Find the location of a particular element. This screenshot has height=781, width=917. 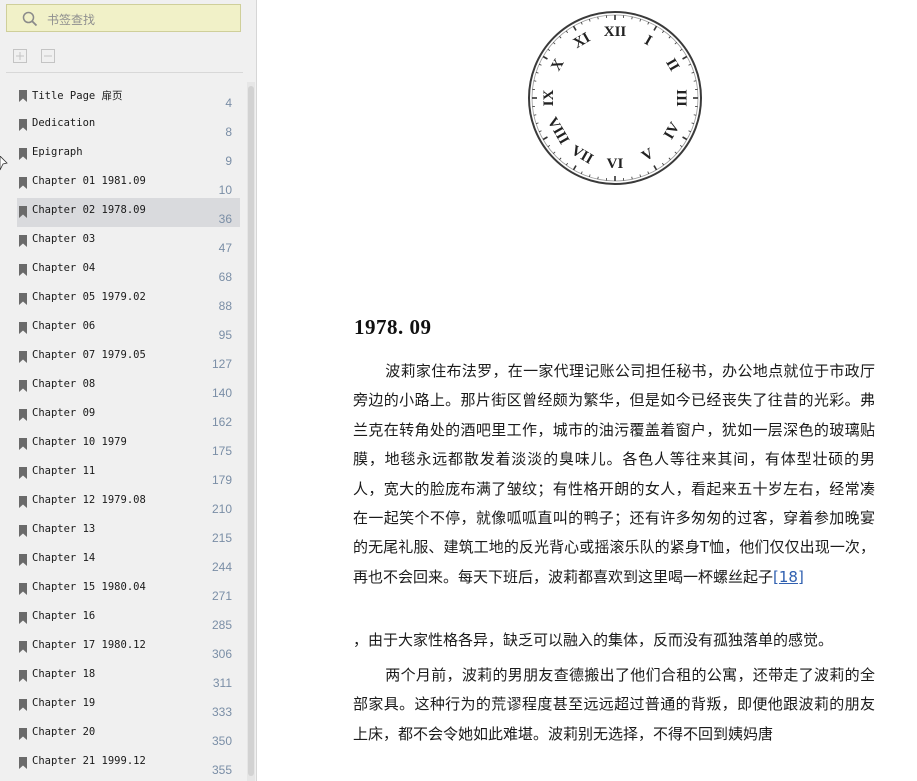

bookmark-page-number: 127 is located at coordinates (221, 364).